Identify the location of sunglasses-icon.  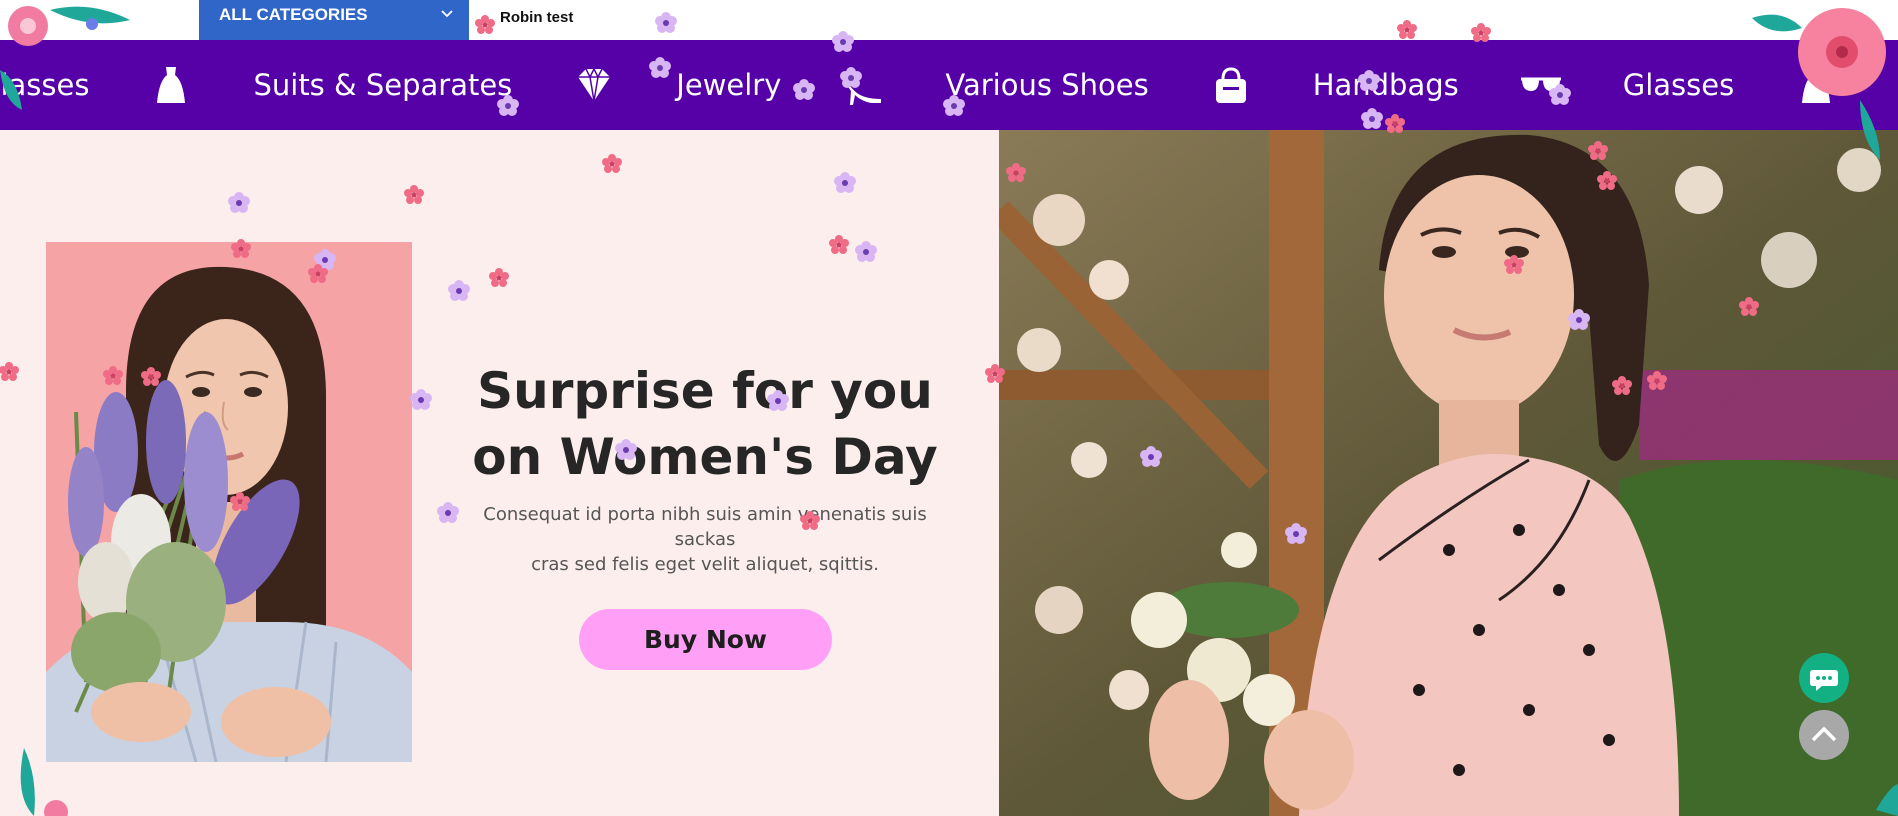
(1540, 84).